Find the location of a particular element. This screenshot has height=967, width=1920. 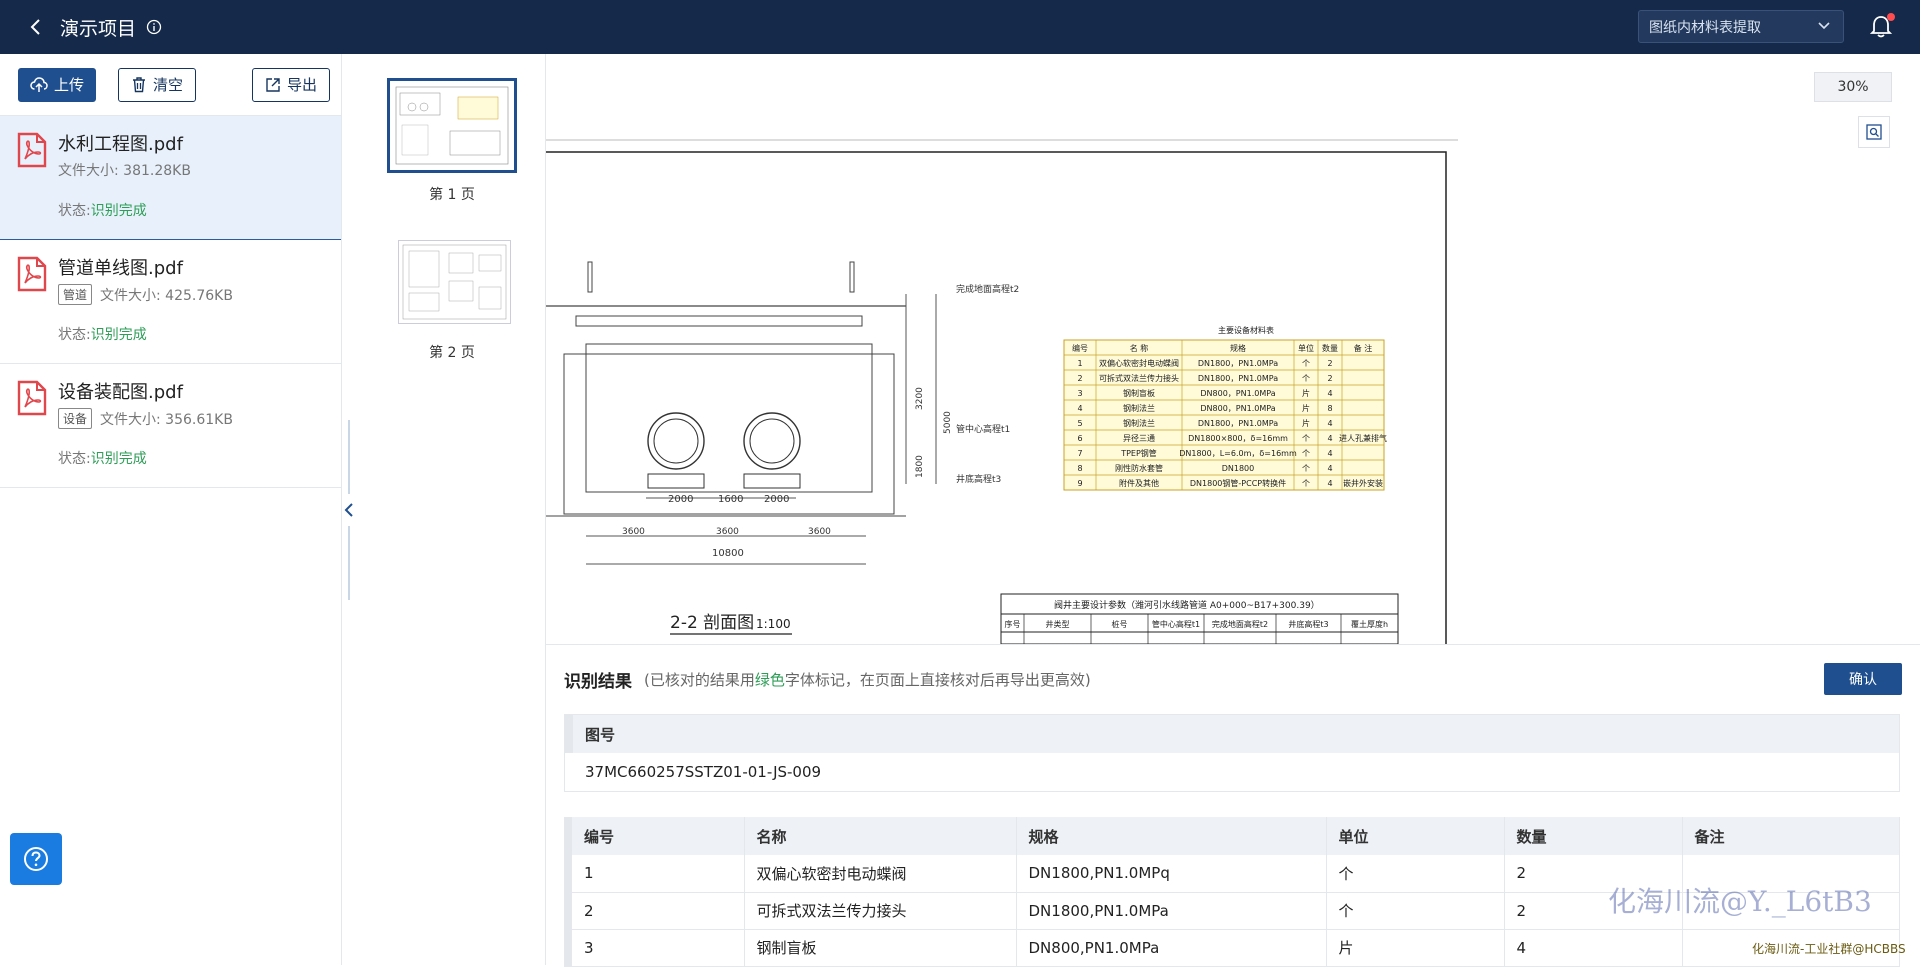

dim-label: 3600 is located at coordinates (633, 532).